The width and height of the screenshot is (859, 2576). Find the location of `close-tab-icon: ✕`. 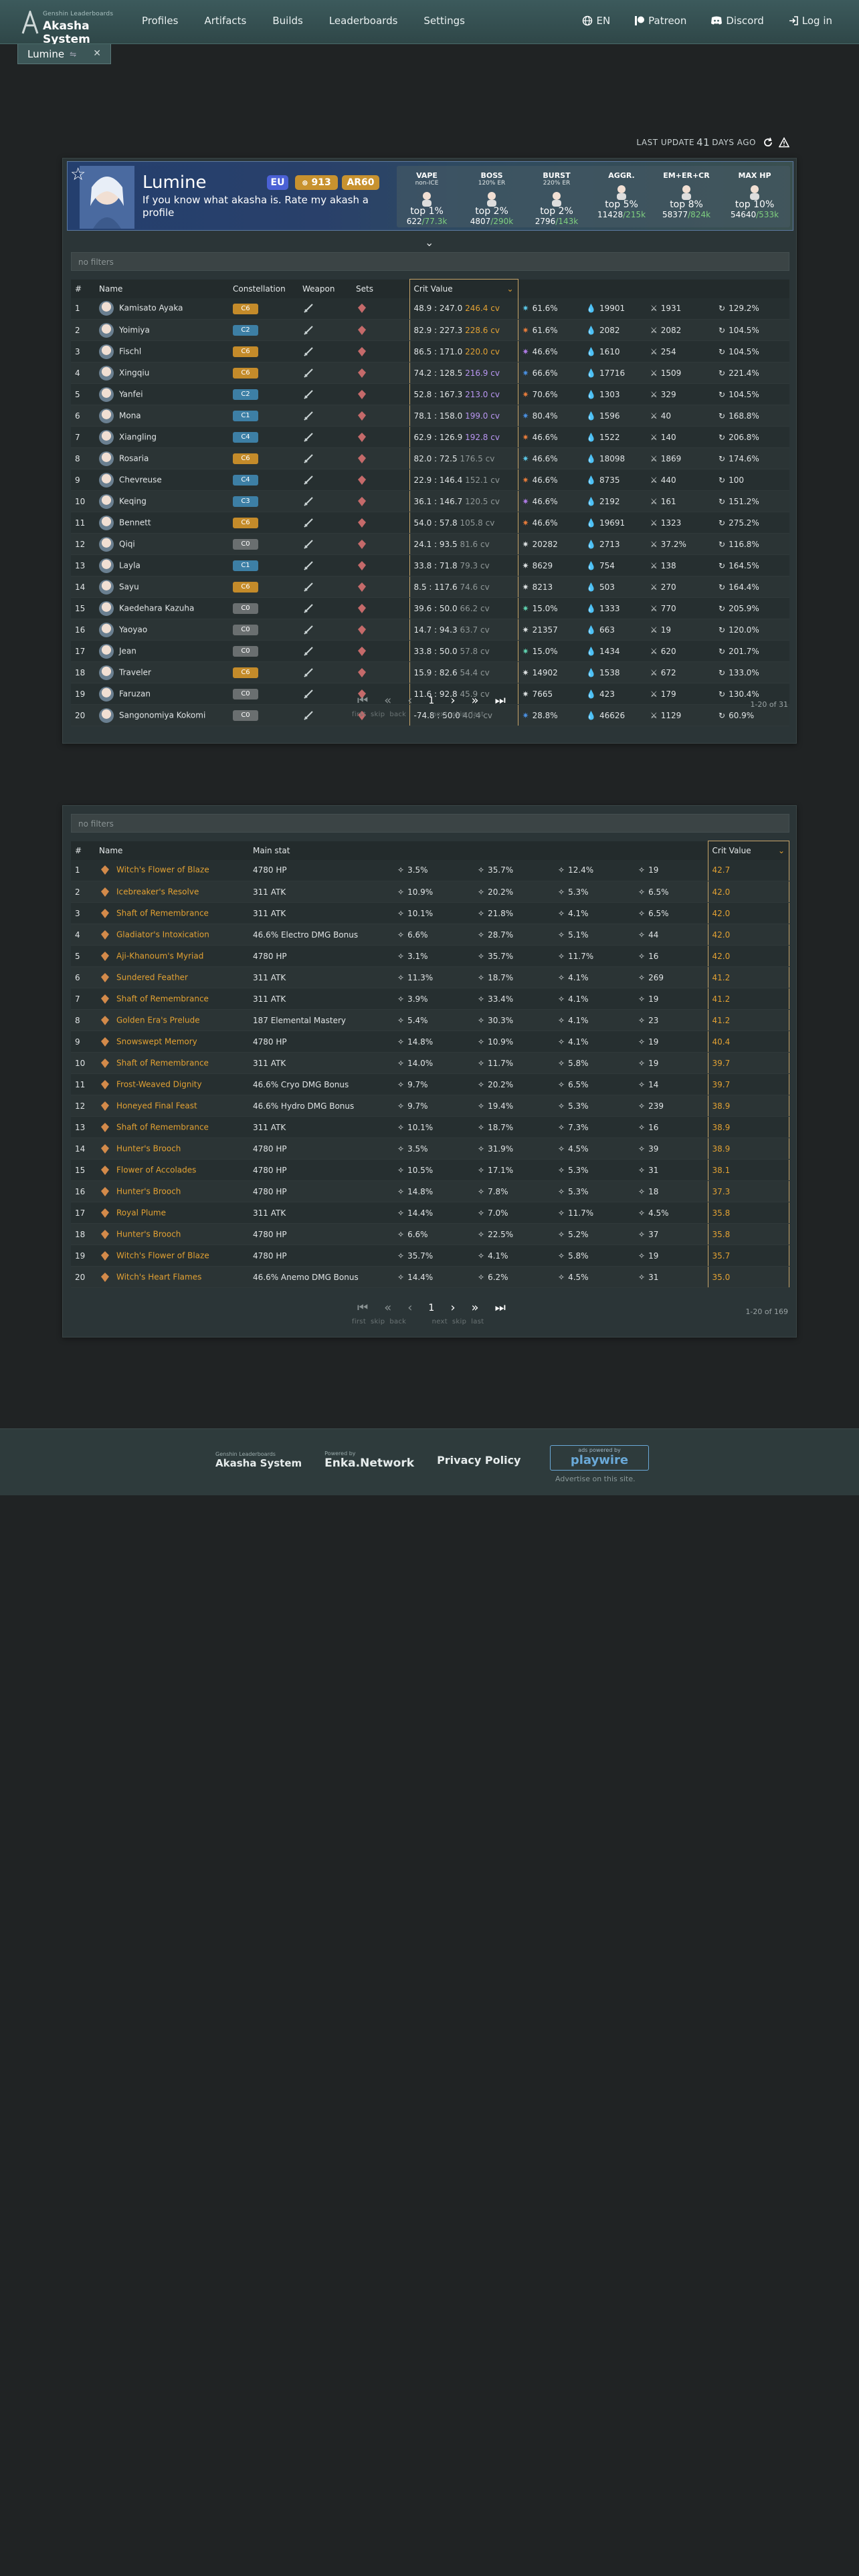

close-tab-icon: ✕ is located at coordinates (97, 54).